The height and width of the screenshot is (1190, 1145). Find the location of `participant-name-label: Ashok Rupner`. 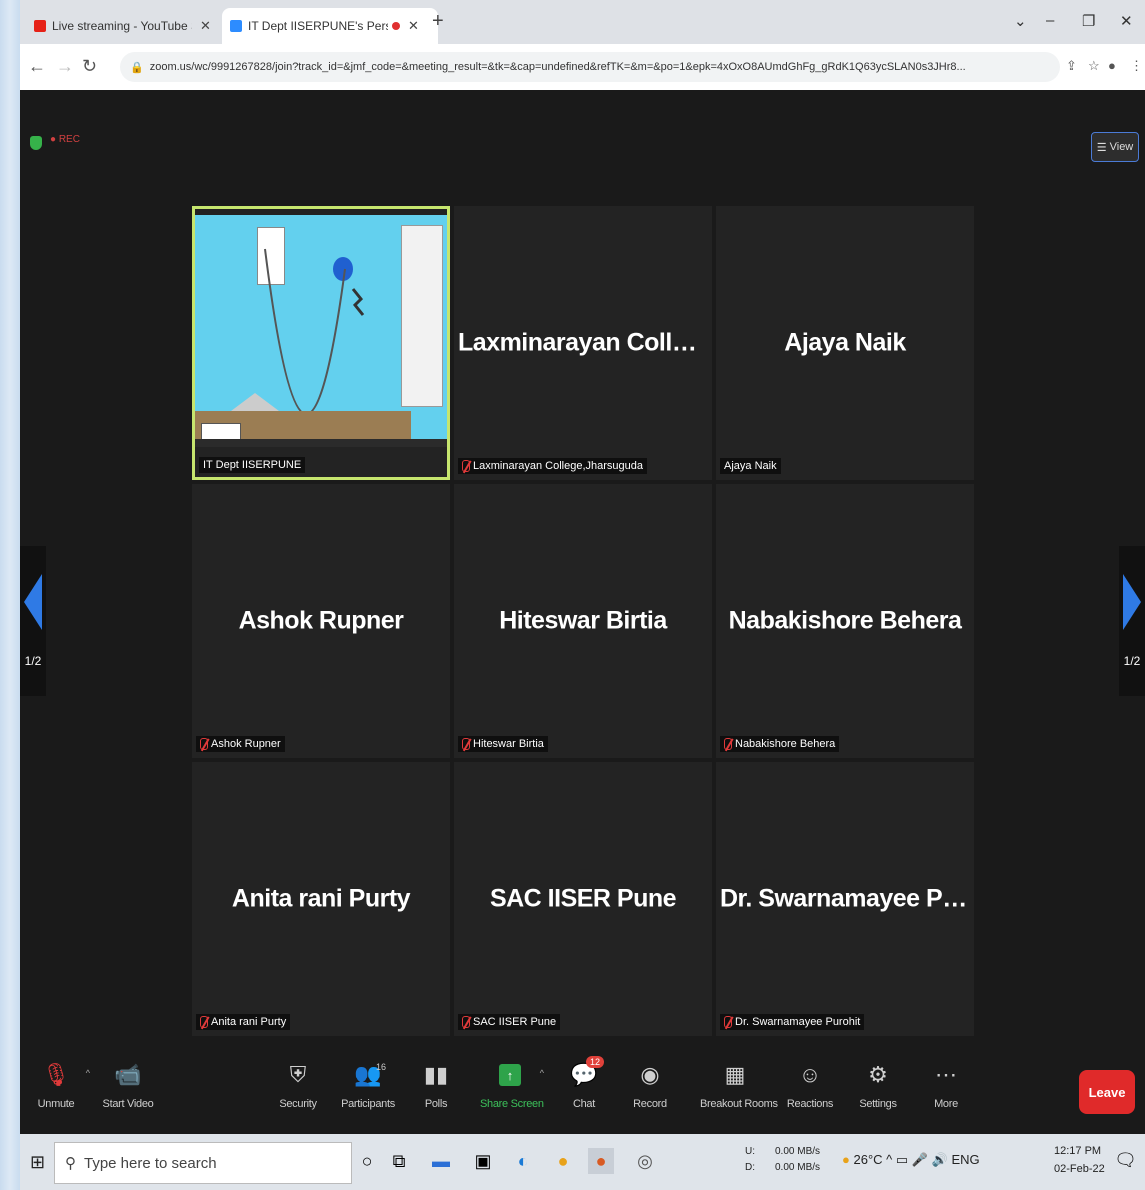

participant-name-label: Ashok Rupner is located at coordinates (240, 744).